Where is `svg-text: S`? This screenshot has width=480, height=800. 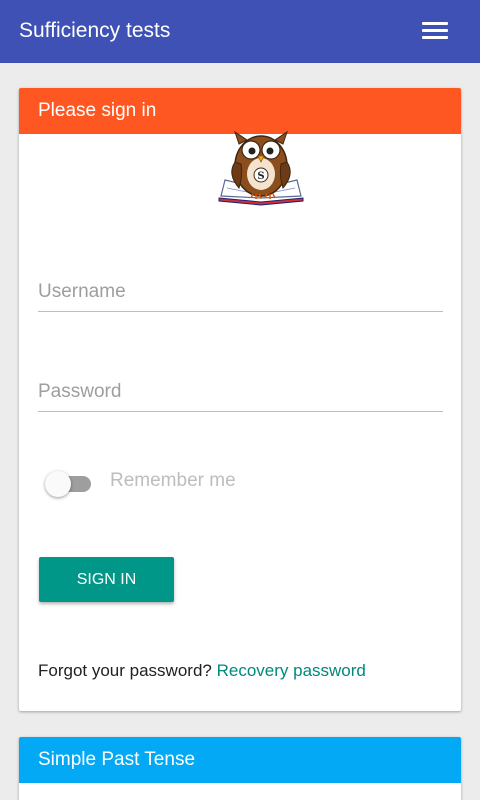
svg-text: S is located at coordinates (260, 176).